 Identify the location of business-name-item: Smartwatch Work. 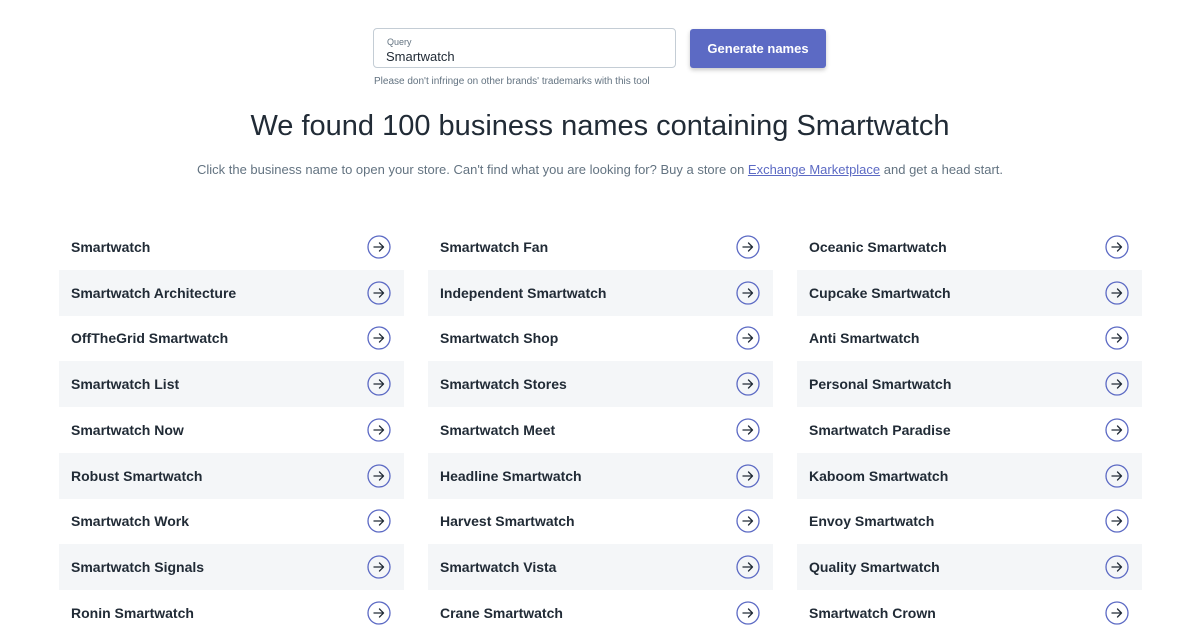
(231, 522).